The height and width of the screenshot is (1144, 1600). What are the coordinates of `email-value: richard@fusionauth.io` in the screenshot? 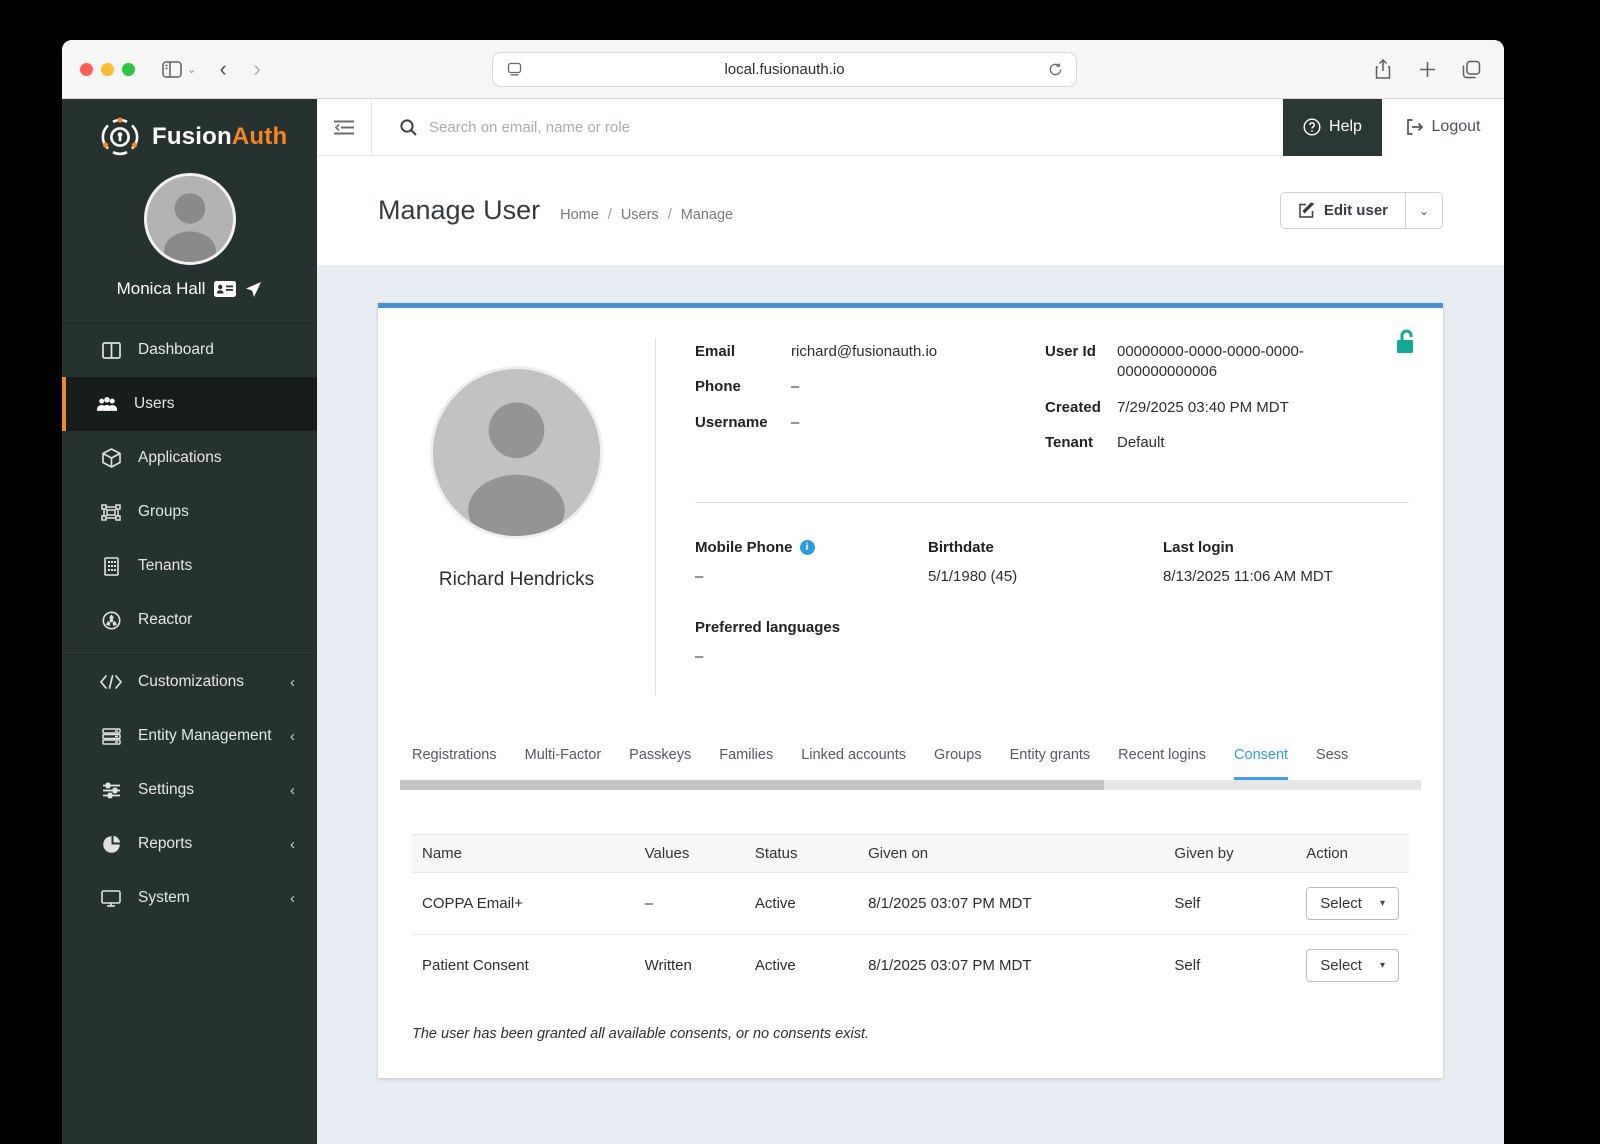 It's located at (864, 351).